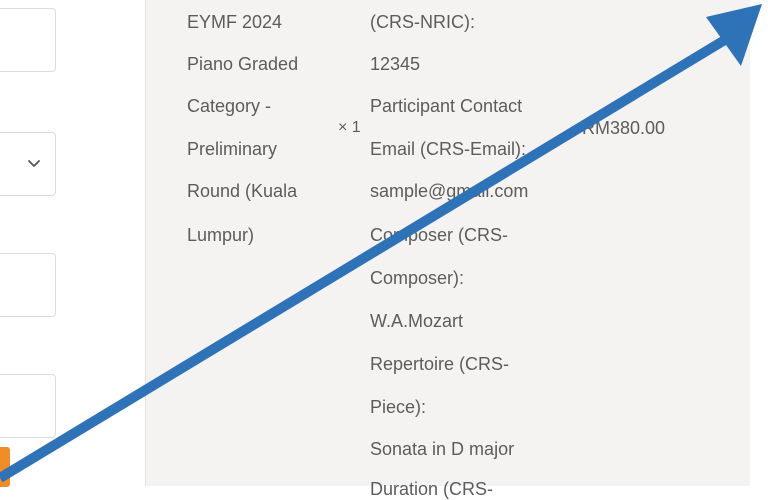  Describe the element at coordinates (422, 22) in the screenshot. I see `meta-line: (CRS-NRIC):` at that location.